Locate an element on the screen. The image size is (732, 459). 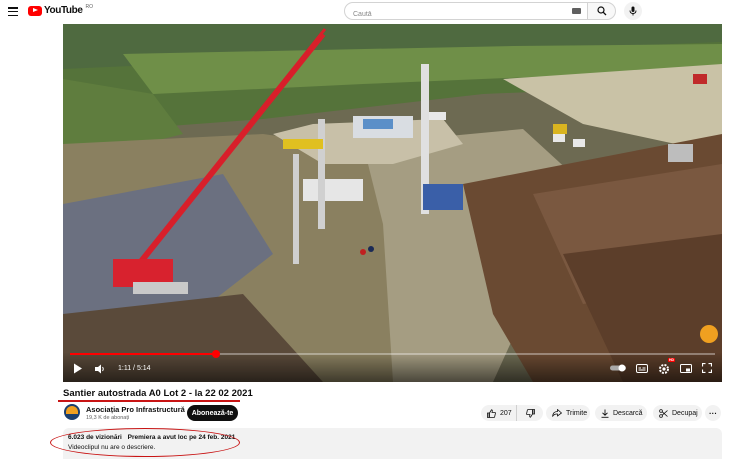
youtube-logo: YouTube RO is located at coordinates (61, 9).